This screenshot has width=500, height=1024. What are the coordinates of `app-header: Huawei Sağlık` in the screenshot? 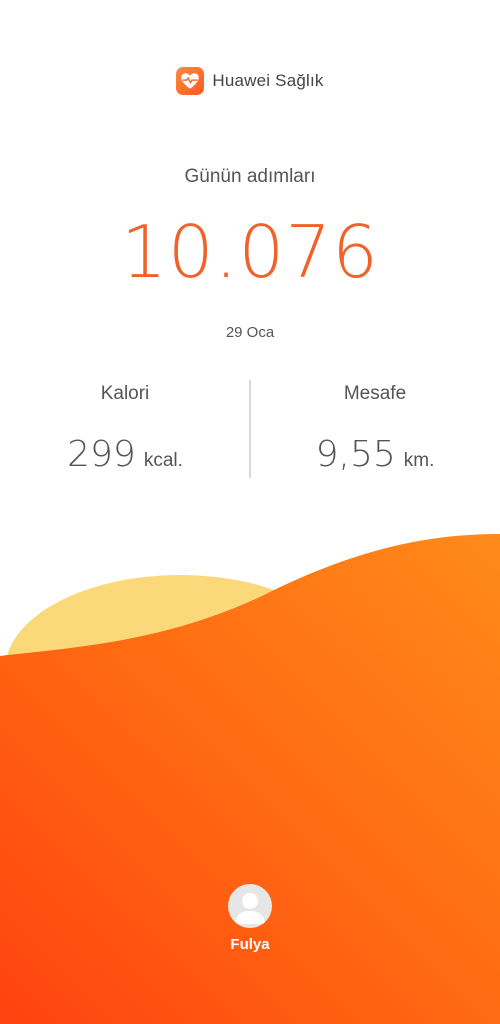 It's located at (250, 81).